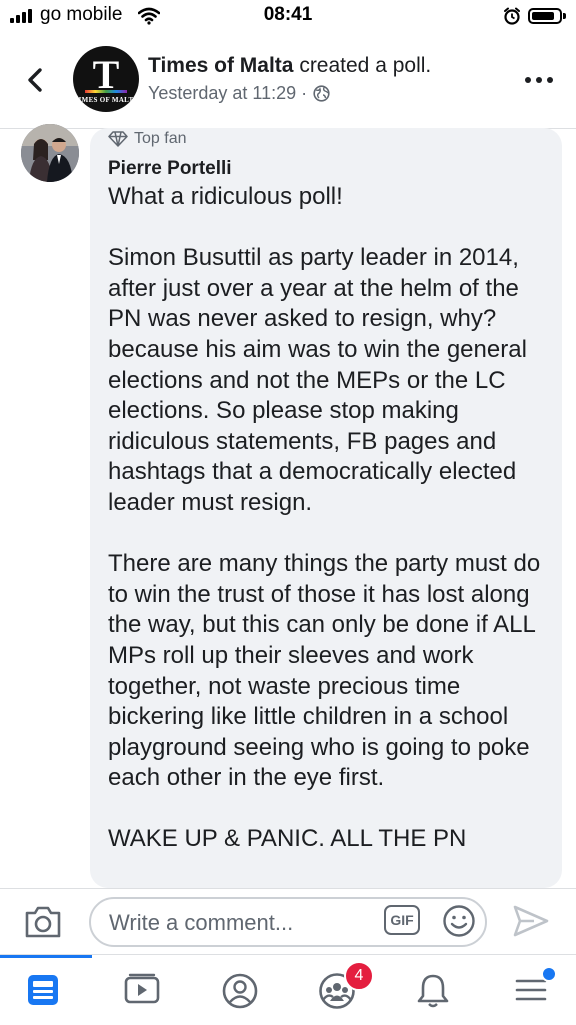  I want to click on camera-icon, so click(43, 922).